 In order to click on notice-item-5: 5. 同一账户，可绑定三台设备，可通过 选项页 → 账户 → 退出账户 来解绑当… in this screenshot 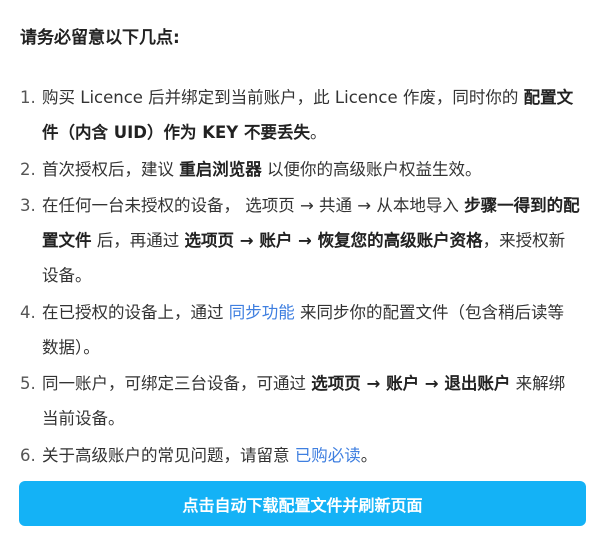, I will do `click(300, 401)`.